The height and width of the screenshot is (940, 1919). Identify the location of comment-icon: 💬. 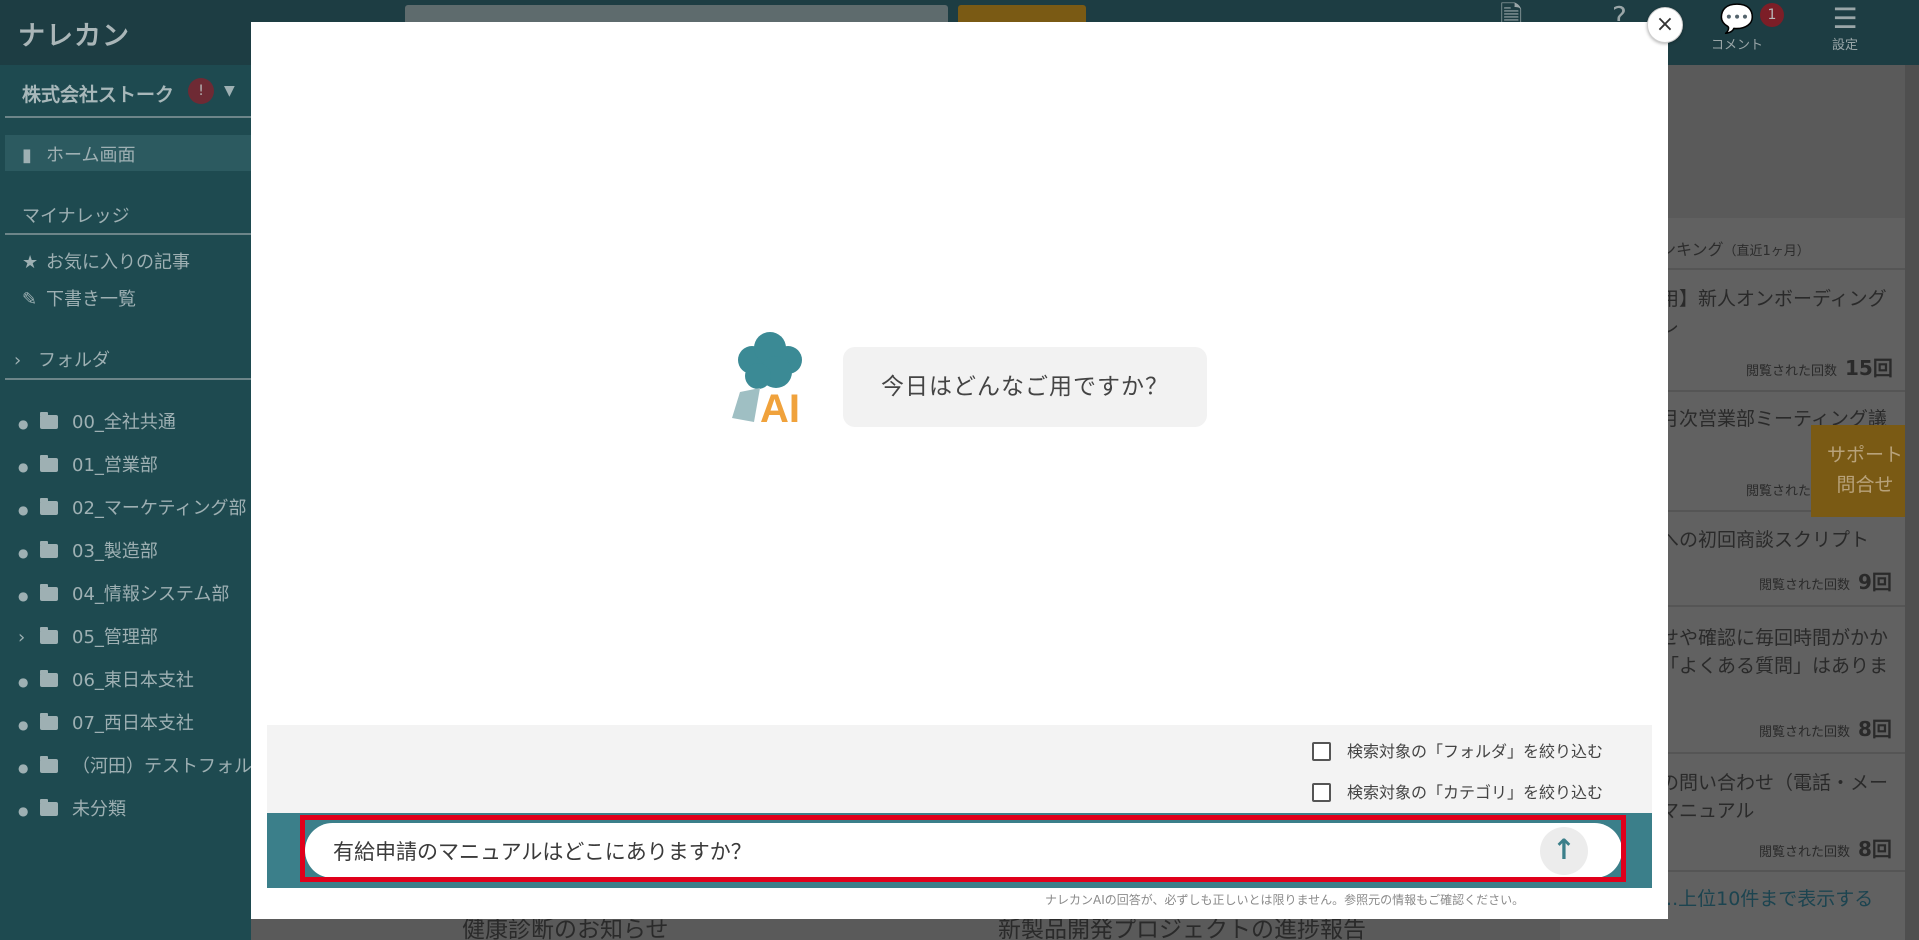
(1737, 18).